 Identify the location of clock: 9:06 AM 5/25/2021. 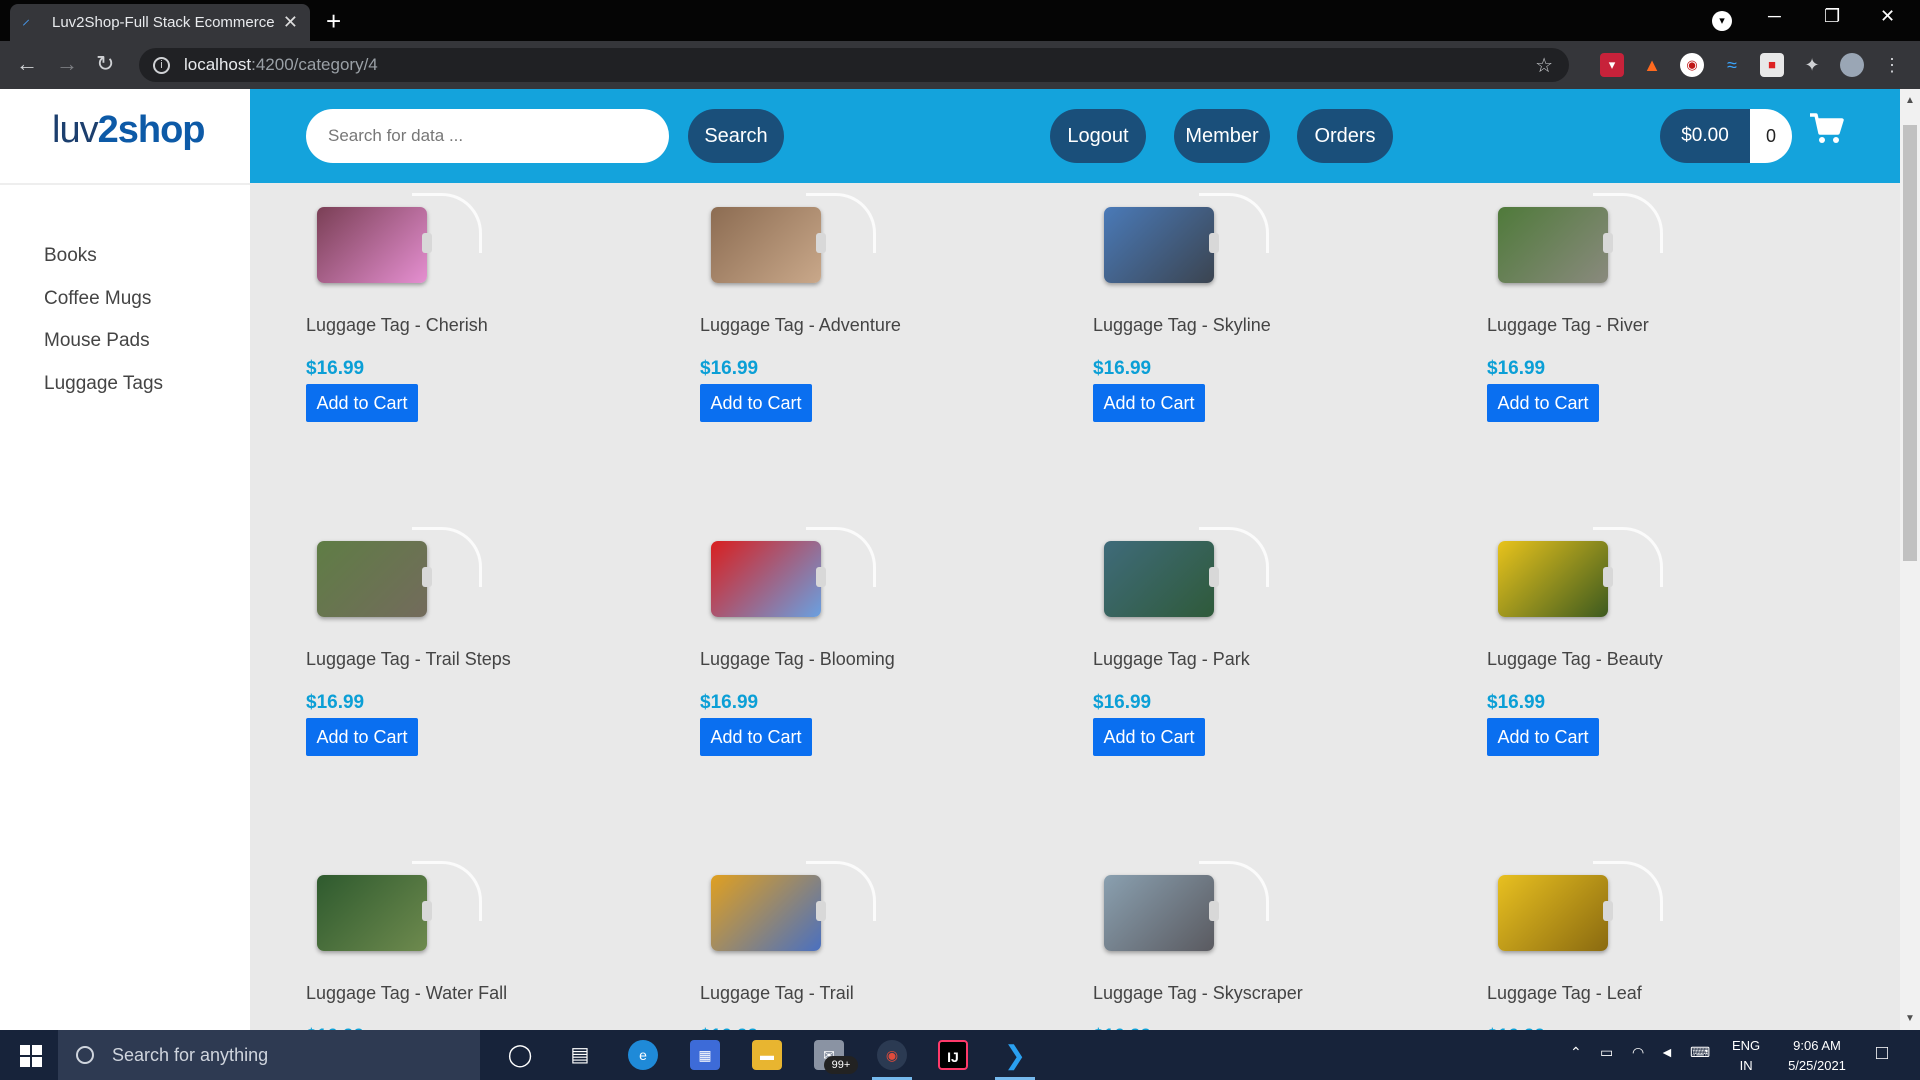
(1817, 1056).